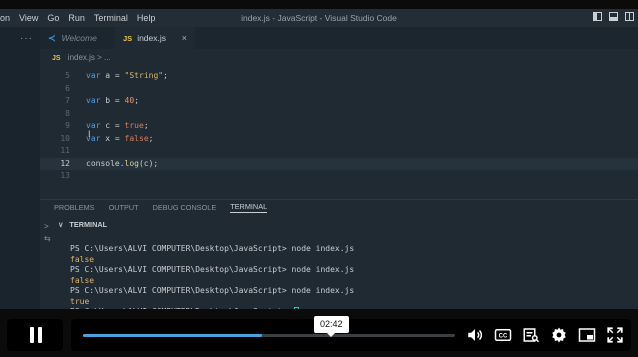 This screenshot has width=638, height=357. Describe the element at coordinates (339, 151) in the screenshot. I see `code-line: 11` at that location.